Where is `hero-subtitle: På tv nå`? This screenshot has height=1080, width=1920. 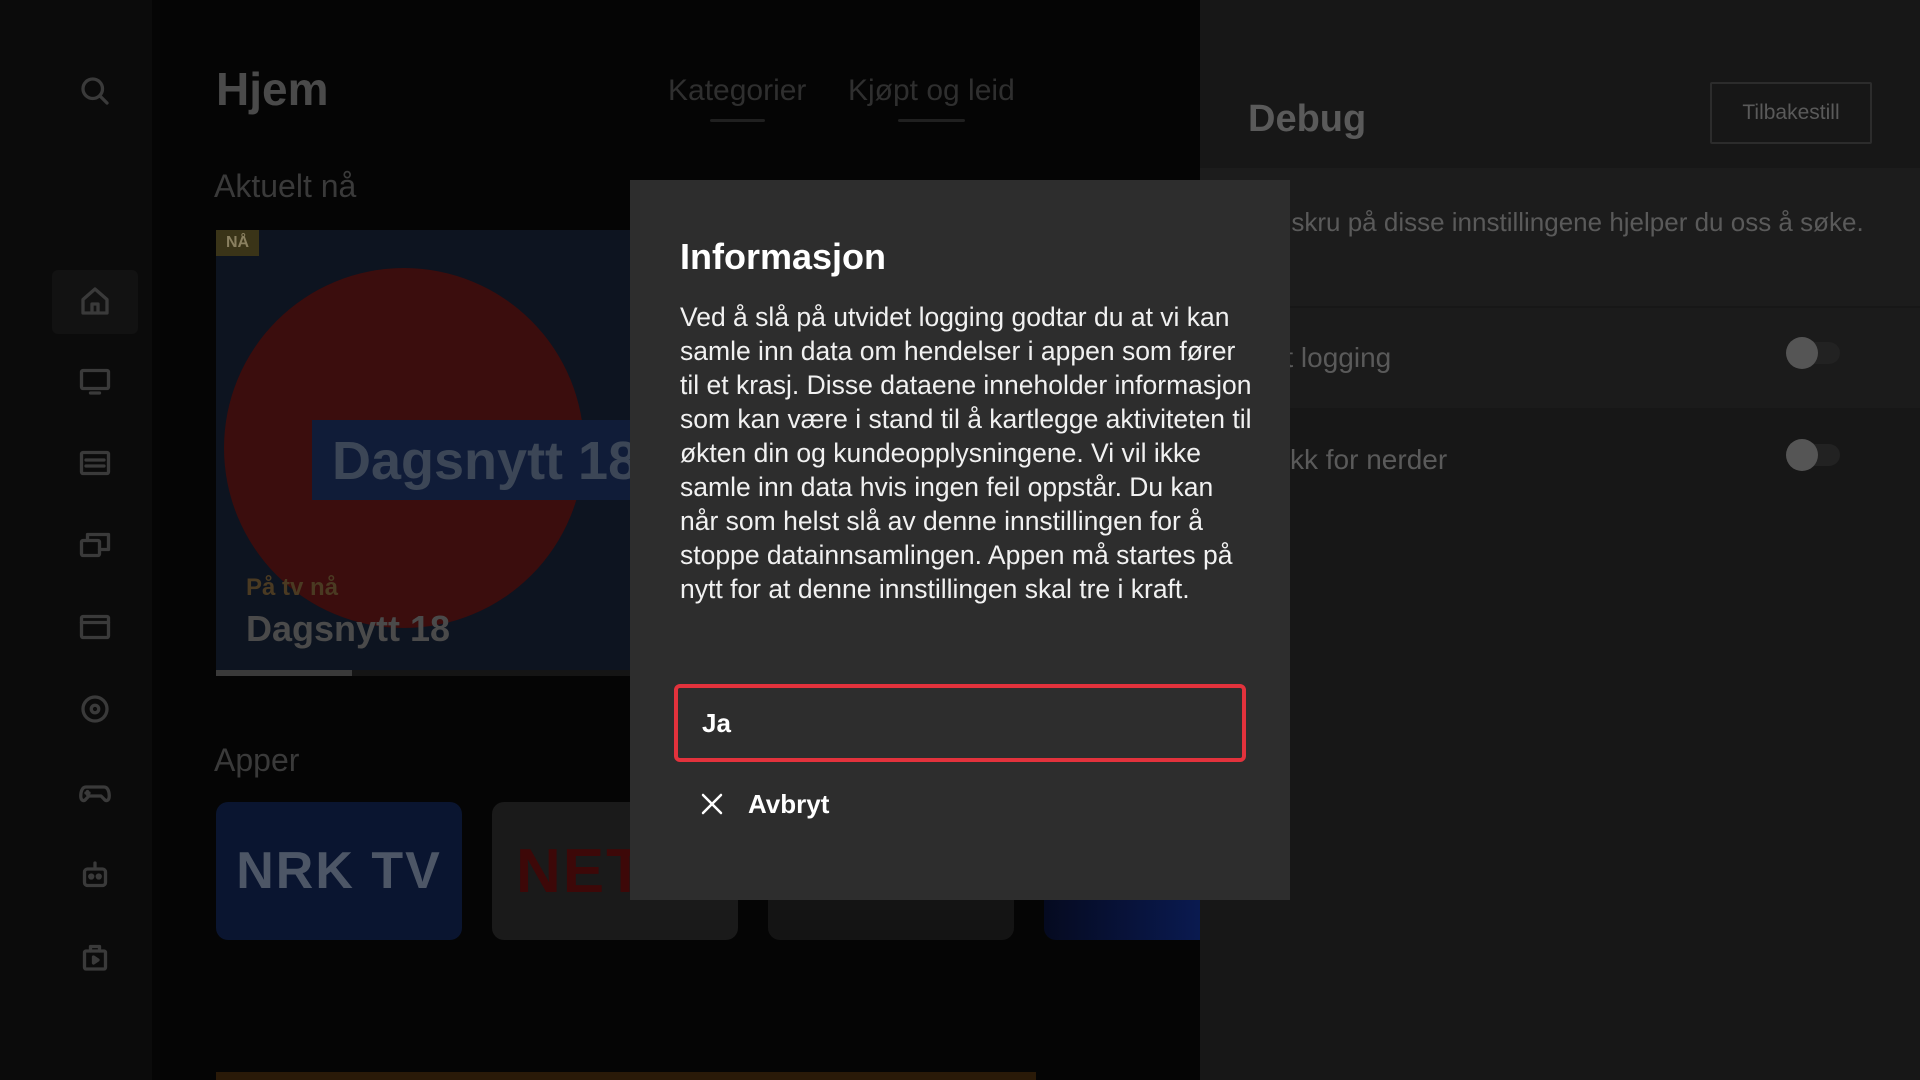 hero-subtitle: På tv nå is located at coordinates (292, 587).